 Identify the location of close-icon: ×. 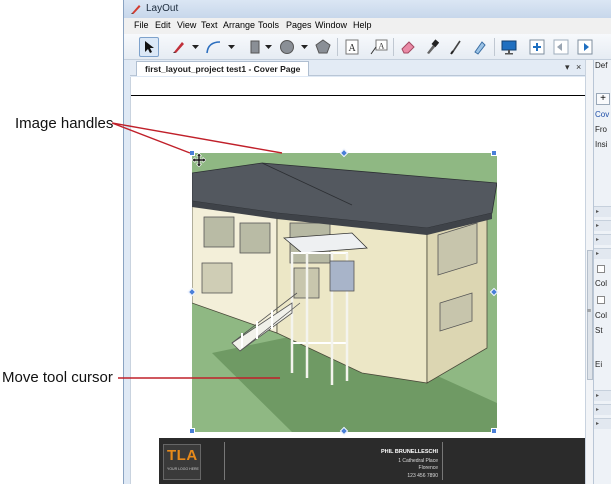
(578, 67).